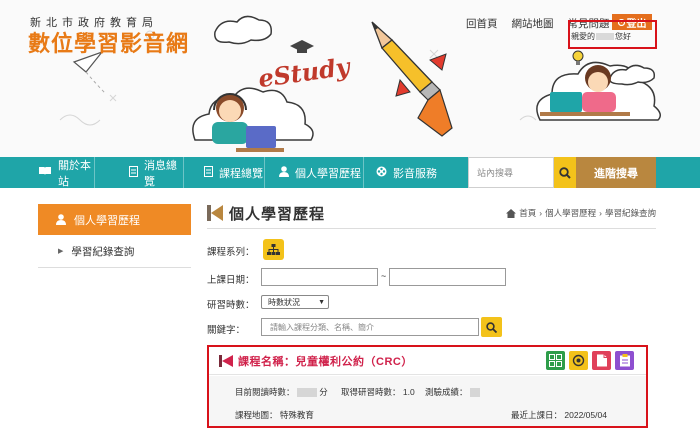 The image size is (700, 435). I want to click on quiz-score-stat: 測驗成績：, so click(452, 392).